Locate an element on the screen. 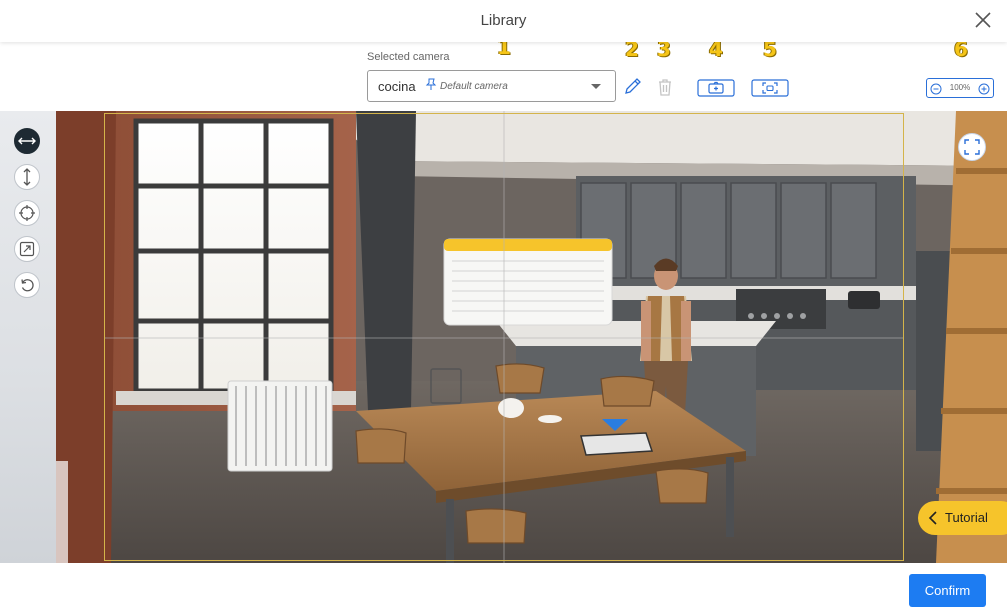  caret-down-icon is located at coordinates (596, 86).